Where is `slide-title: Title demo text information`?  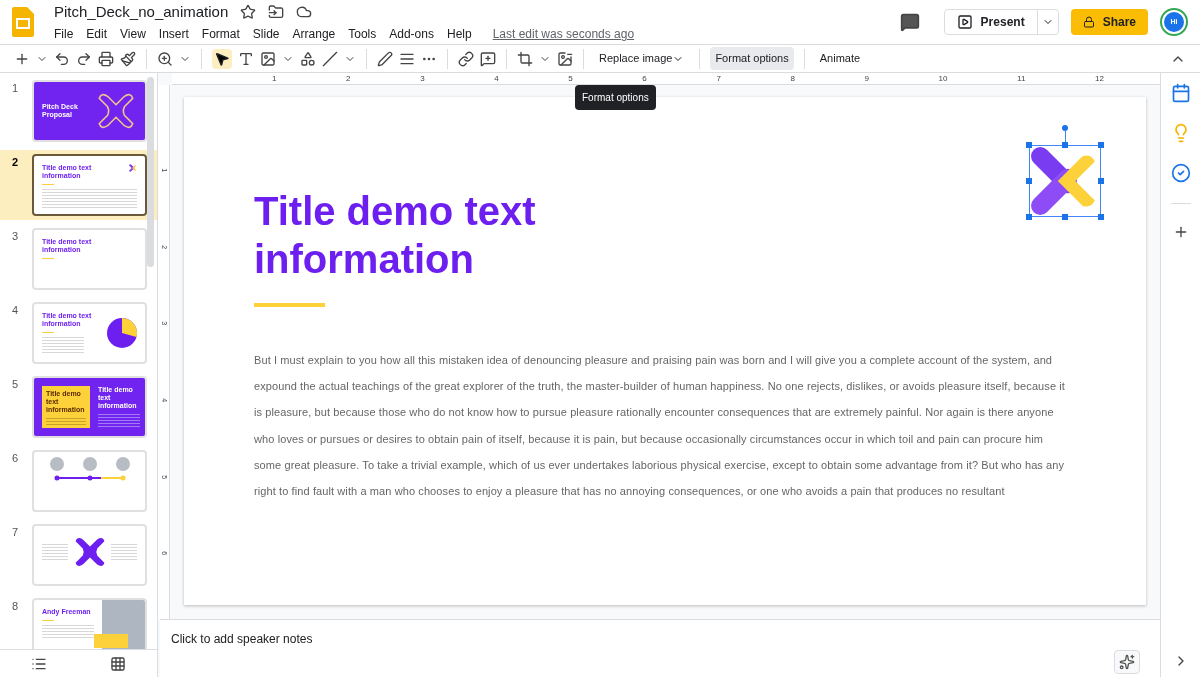
slide-title: Title demo text information is located at coordinates (434, 235).